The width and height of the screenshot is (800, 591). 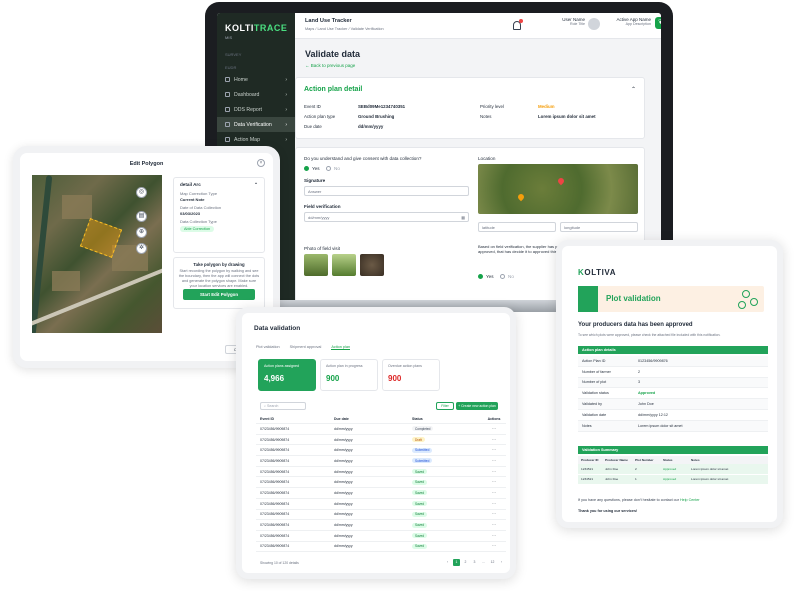 I want to click on approved-heading: Your producers data has been approved, so click(x=635, y=325).